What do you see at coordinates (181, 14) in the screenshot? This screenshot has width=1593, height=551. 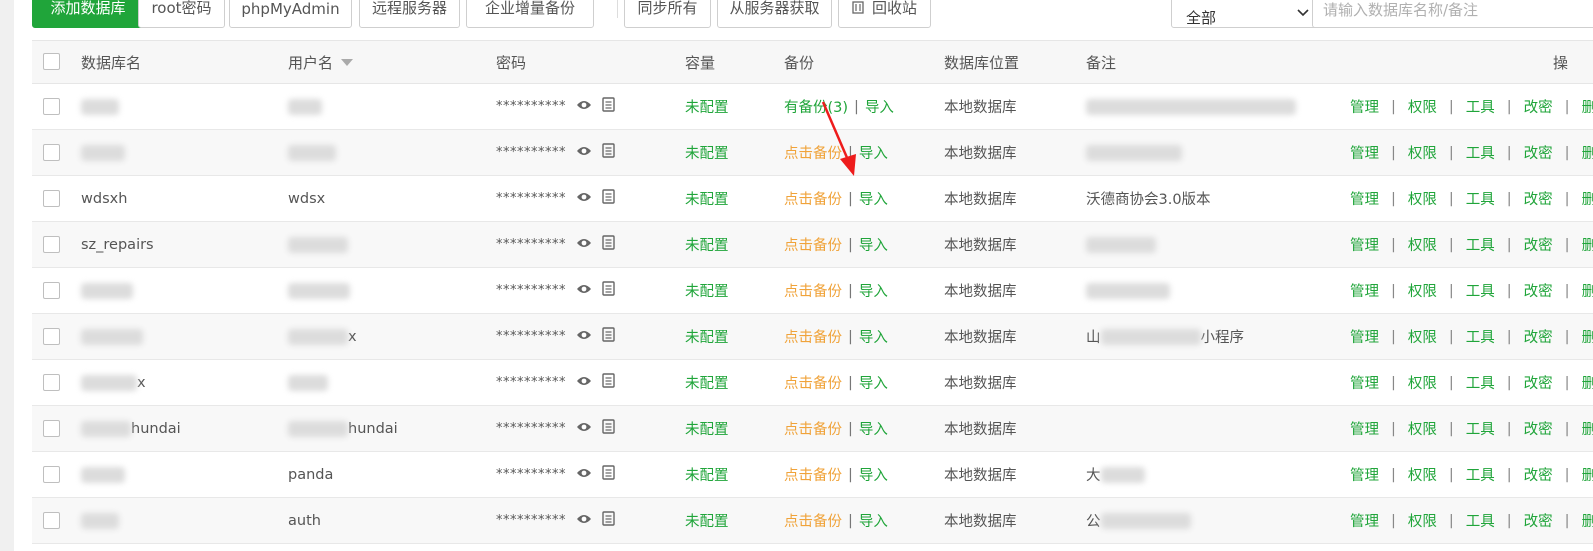 I see `root-password-button: root密码` at bounding box center [181, 14].